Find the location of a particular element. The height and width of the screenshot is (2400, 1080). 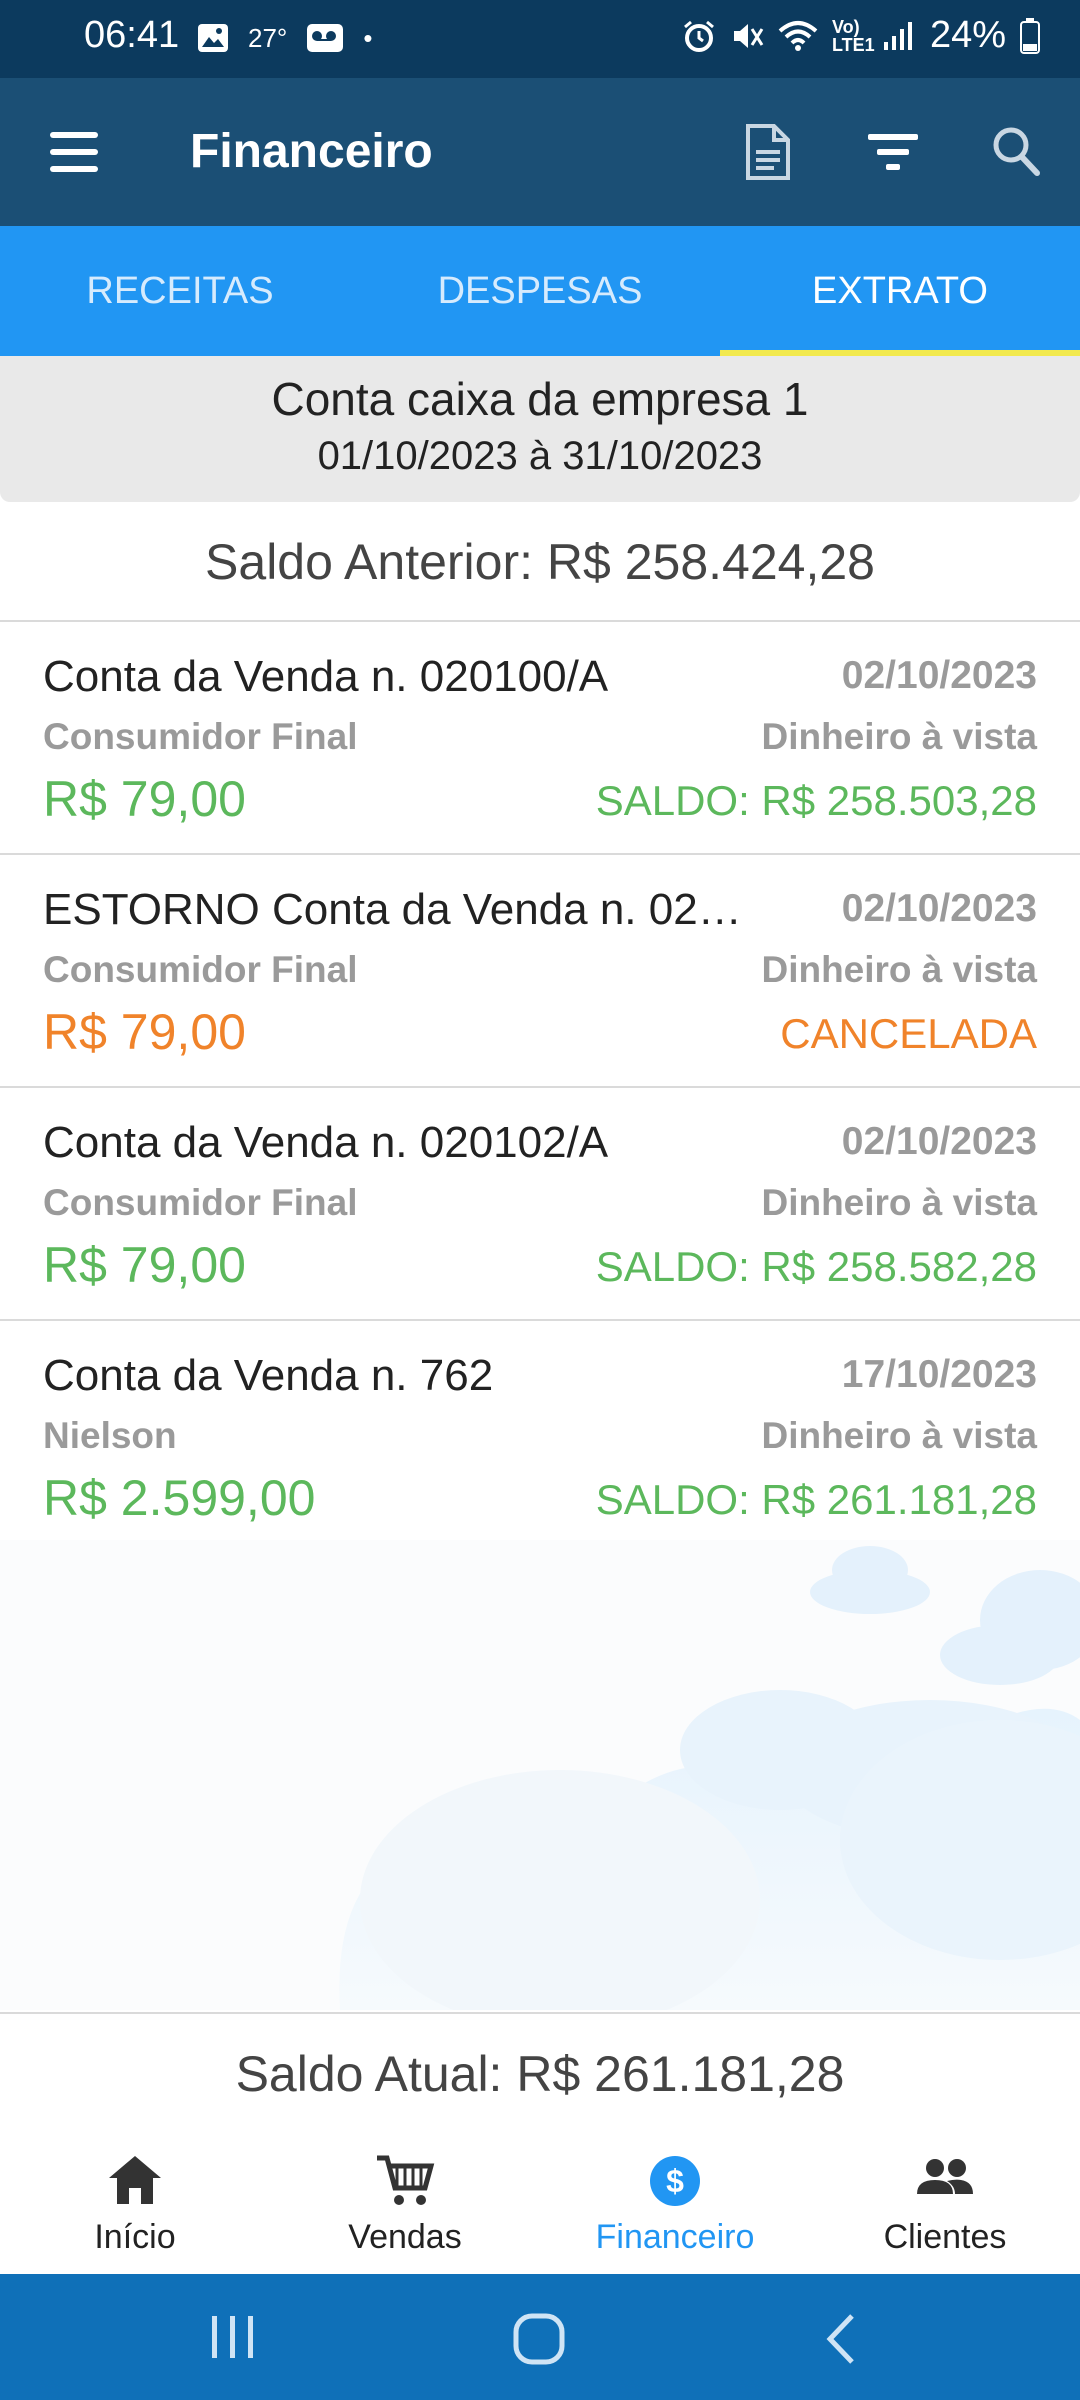

wifi-icon is located at coordinates (798, 35).